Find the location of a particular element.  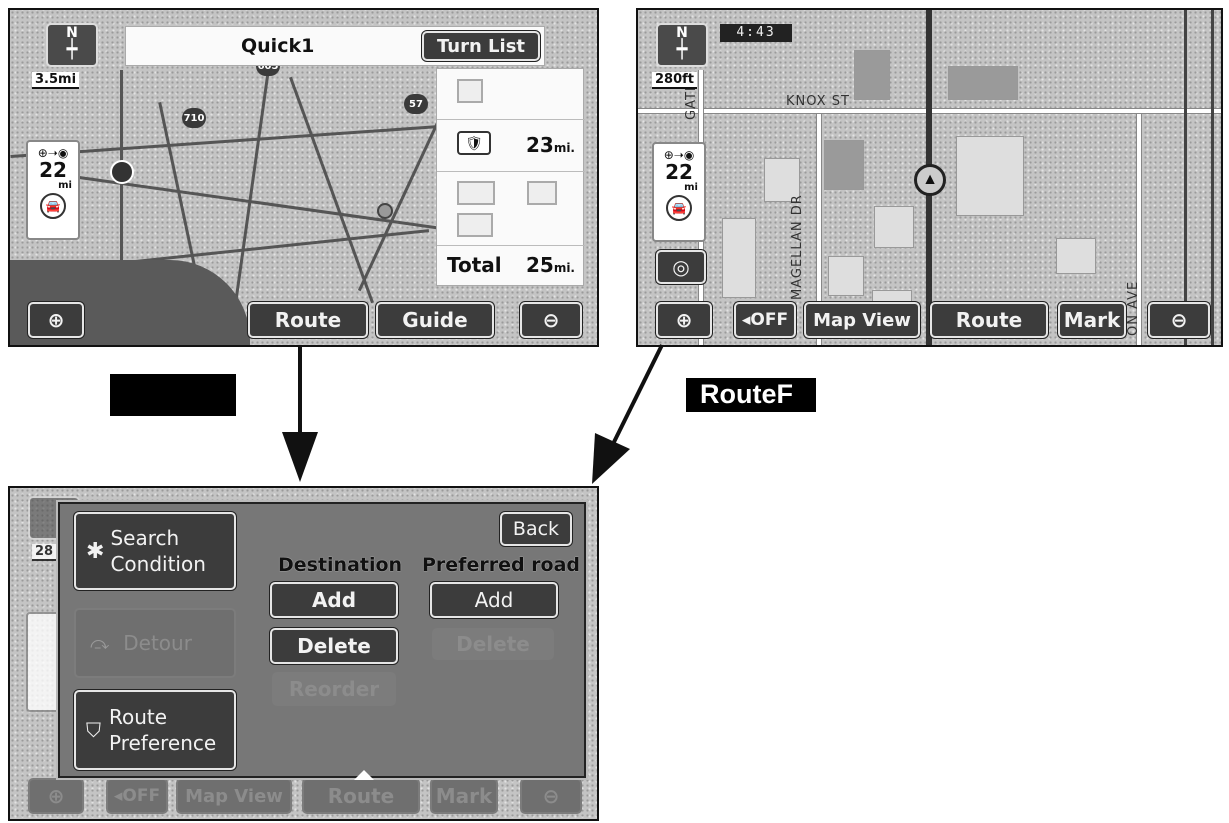

preferred-road-delete-button: Delete is located at coordinates (493, 644).